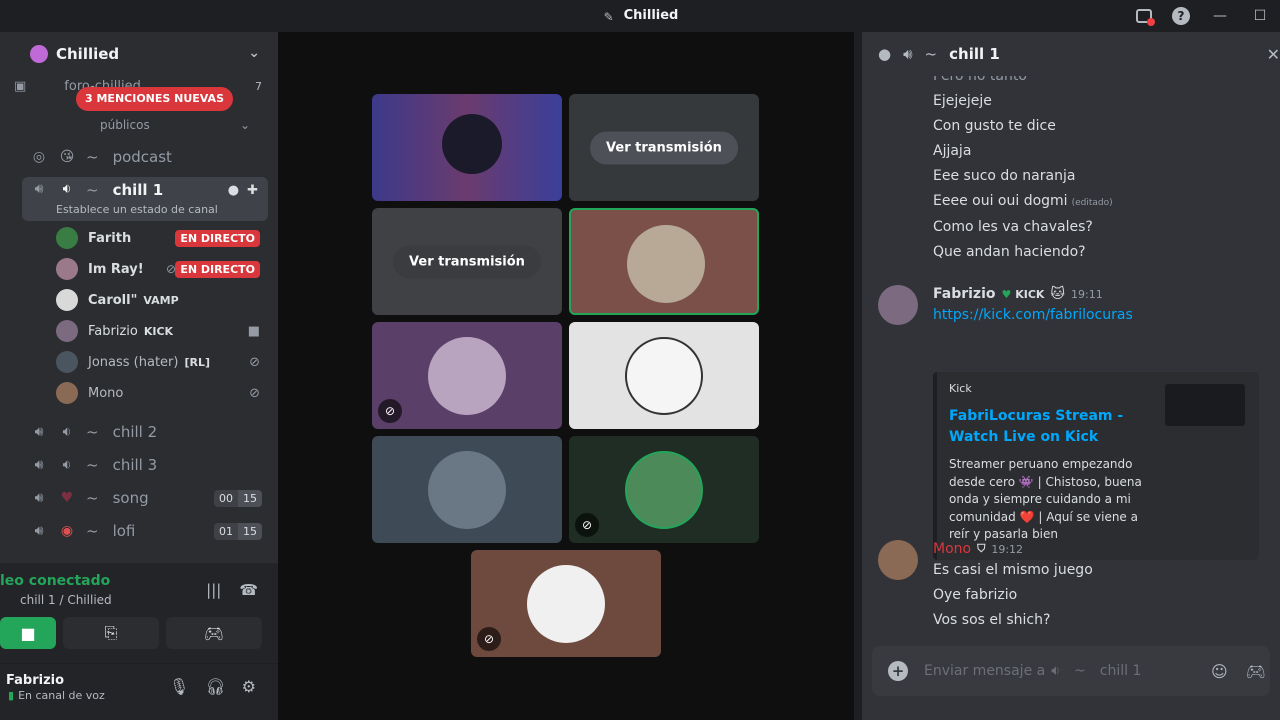 The image size is (1280, 720). Describe the element at coordinates (1220, 16) in the screenshot. I see `minimize-button: —` at that location.